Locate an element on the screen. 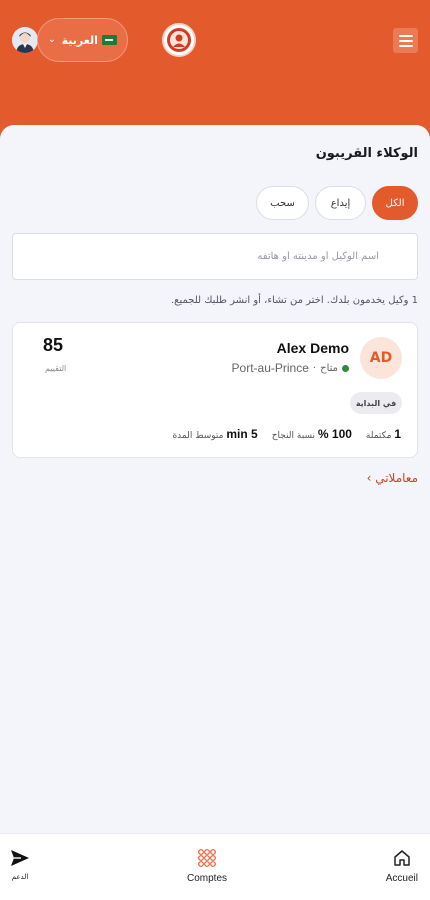  stat-completed-label: مكتملة is located at coordinates (378, 436).